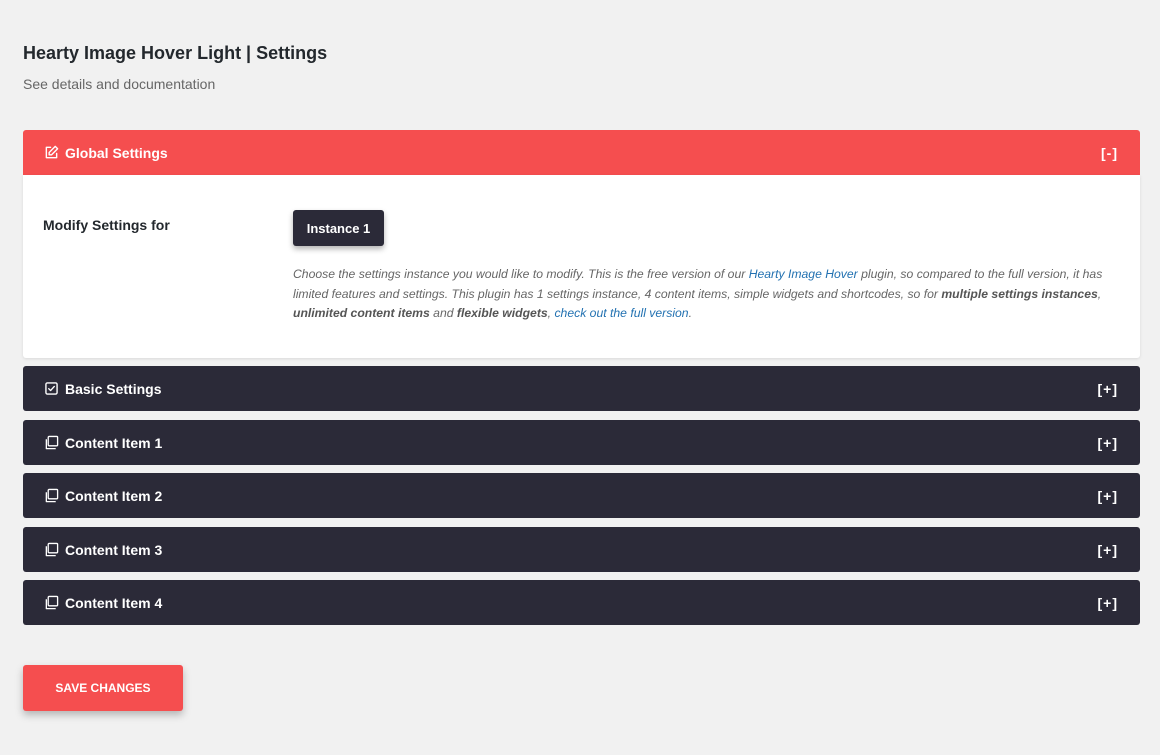 This screenshot has height=755, width=1160. What do you see at coordinates (581, 495) in the screenshot?
I see `panel-header-content-item-2: Content Item 2 [+]` at bounding box center [581, 495].